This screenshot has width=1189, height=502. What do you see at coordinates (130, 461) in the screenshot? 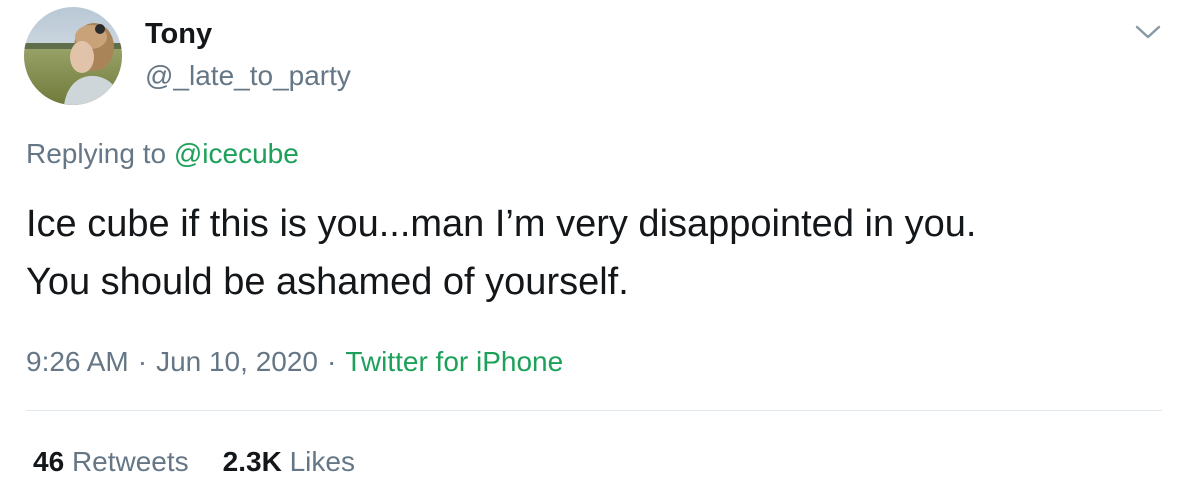
I see `retweets-label: Retweets` at bounding box center [130, 461].